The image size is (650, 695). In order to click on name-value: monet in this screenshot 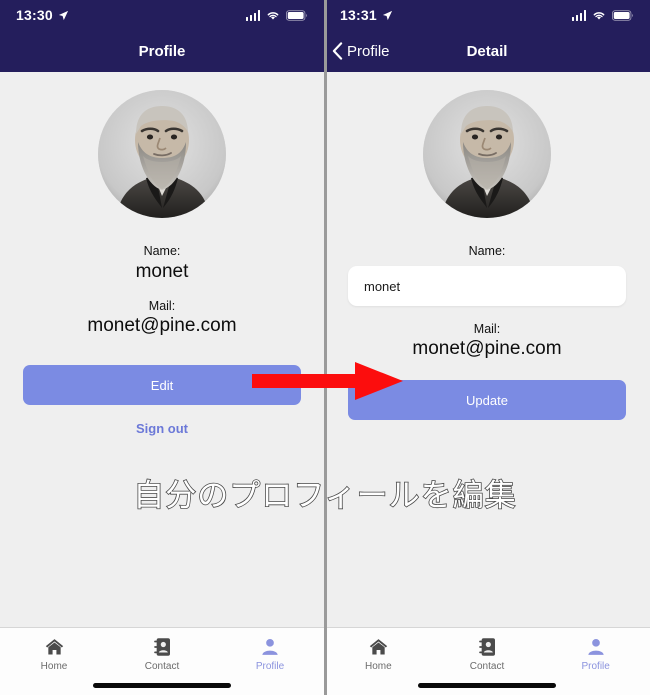, I will do `click(162, 271)`.